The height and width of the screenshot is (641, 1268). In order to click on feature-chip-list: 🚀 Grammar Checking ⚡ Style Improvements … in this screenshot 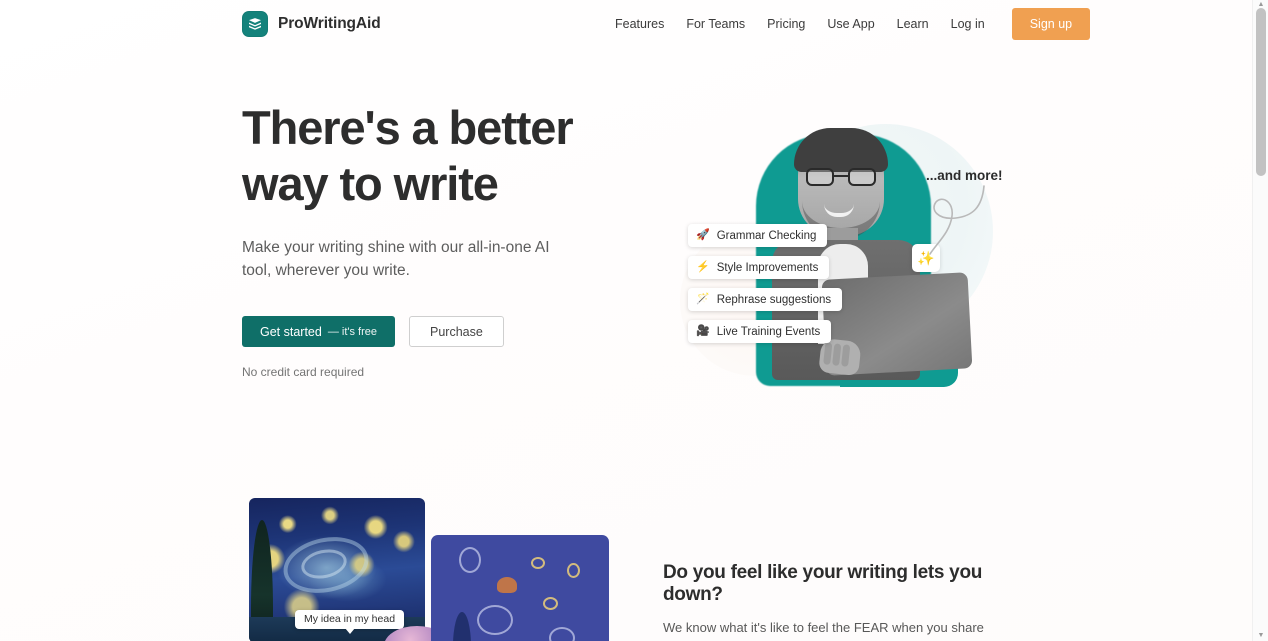, I will do `click(765, 283)`.